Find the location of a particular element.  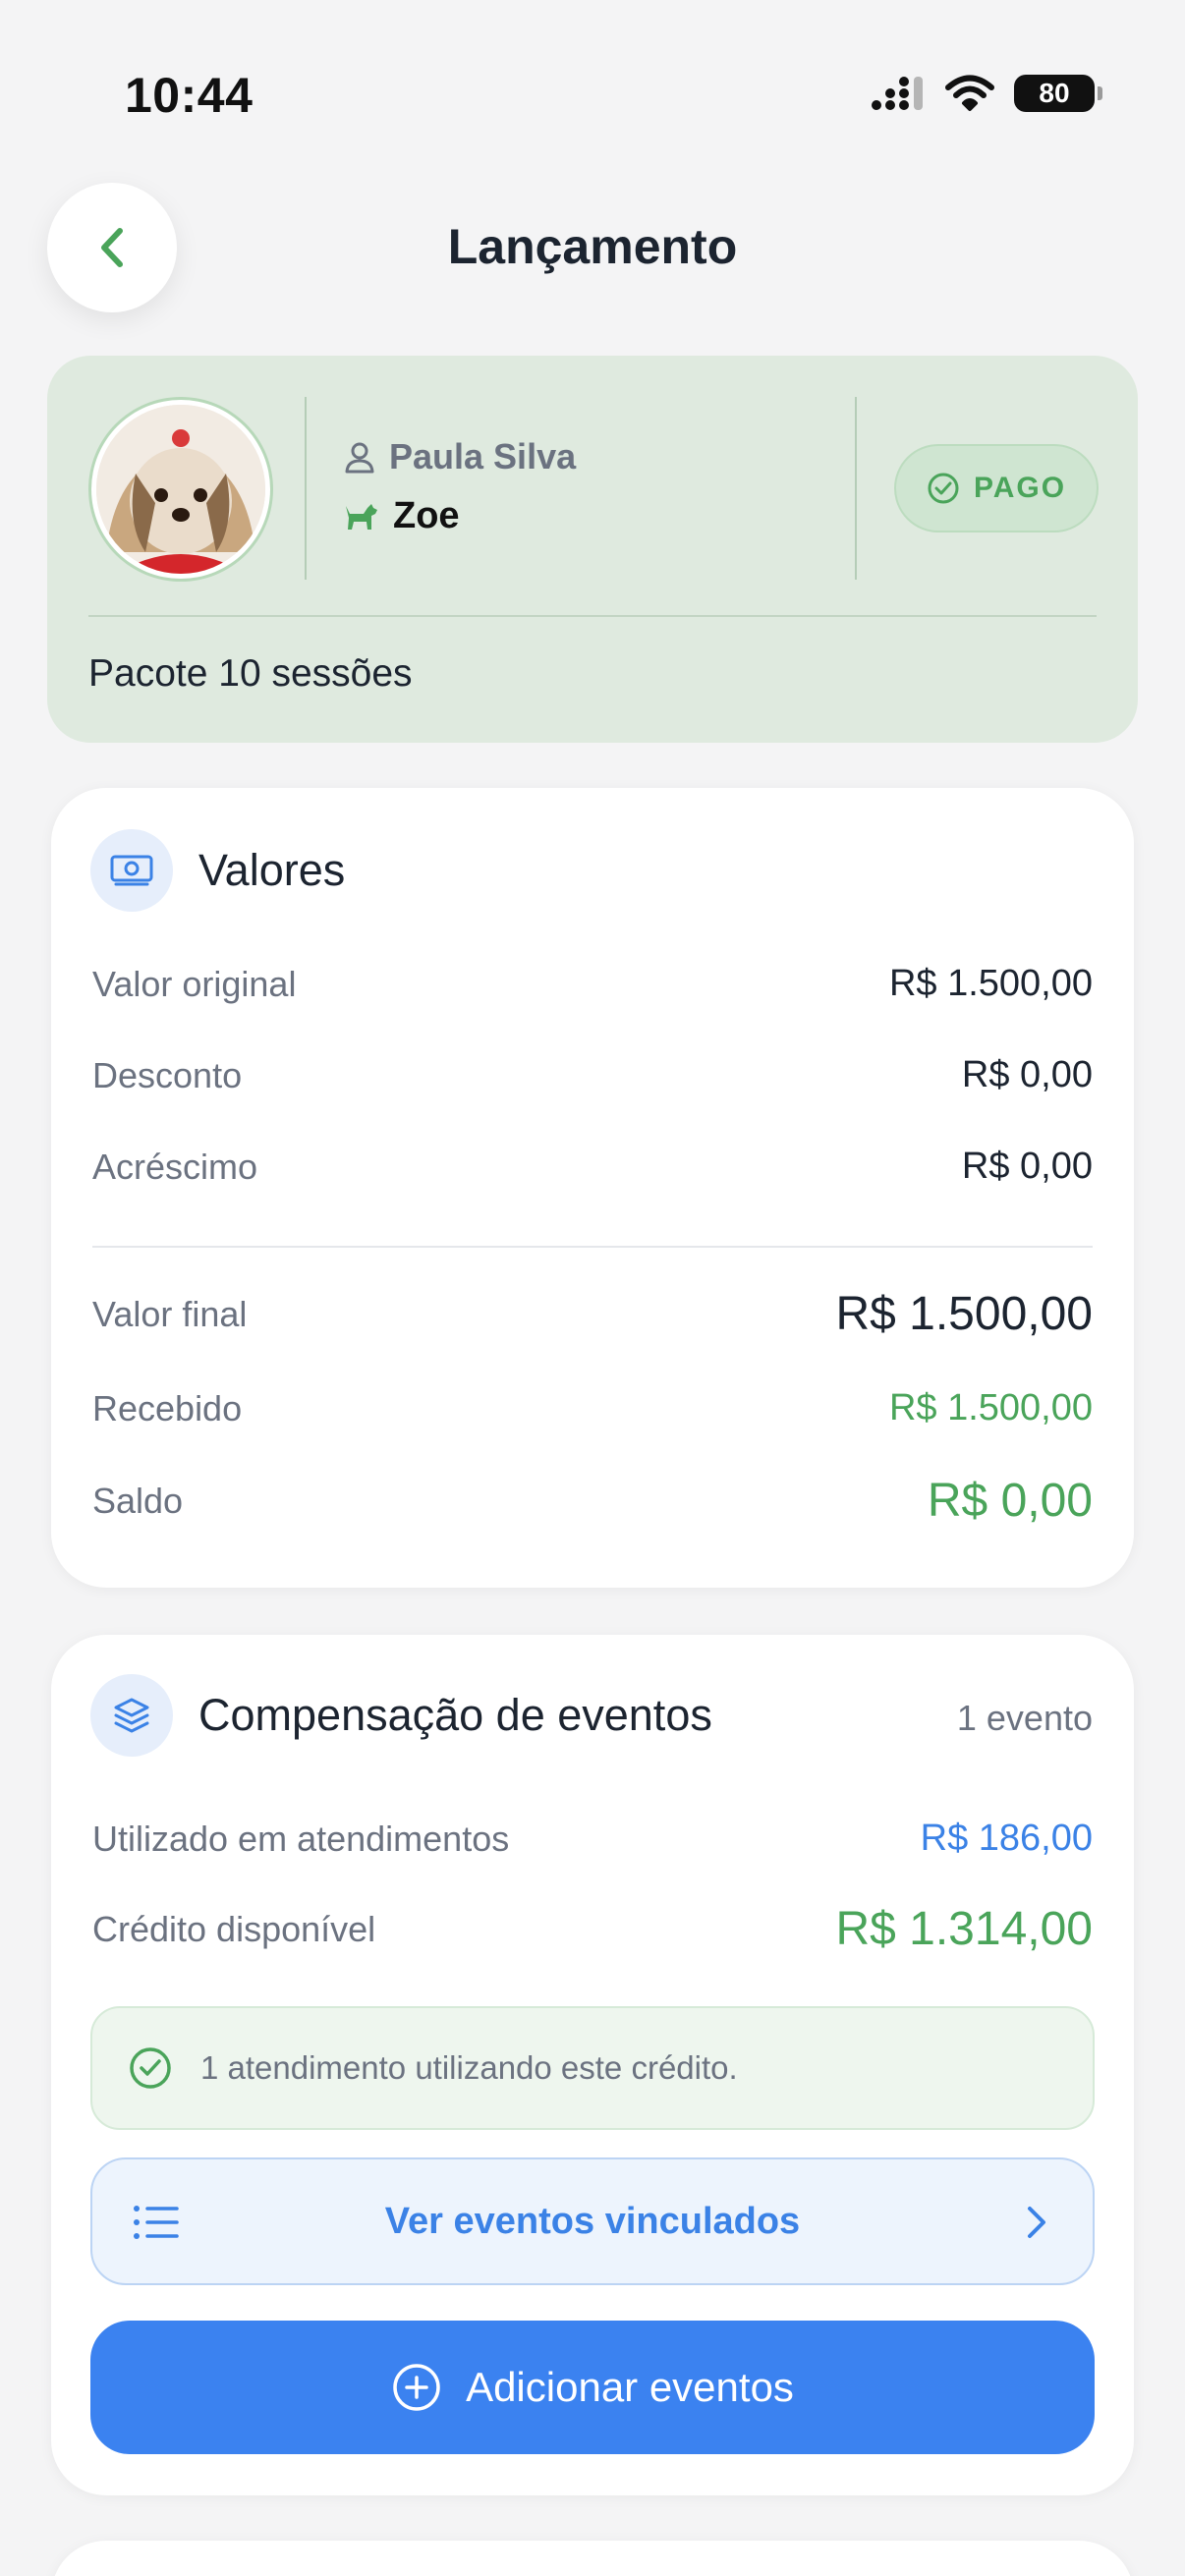

client-divider-right is located at coordinates (856, 488).